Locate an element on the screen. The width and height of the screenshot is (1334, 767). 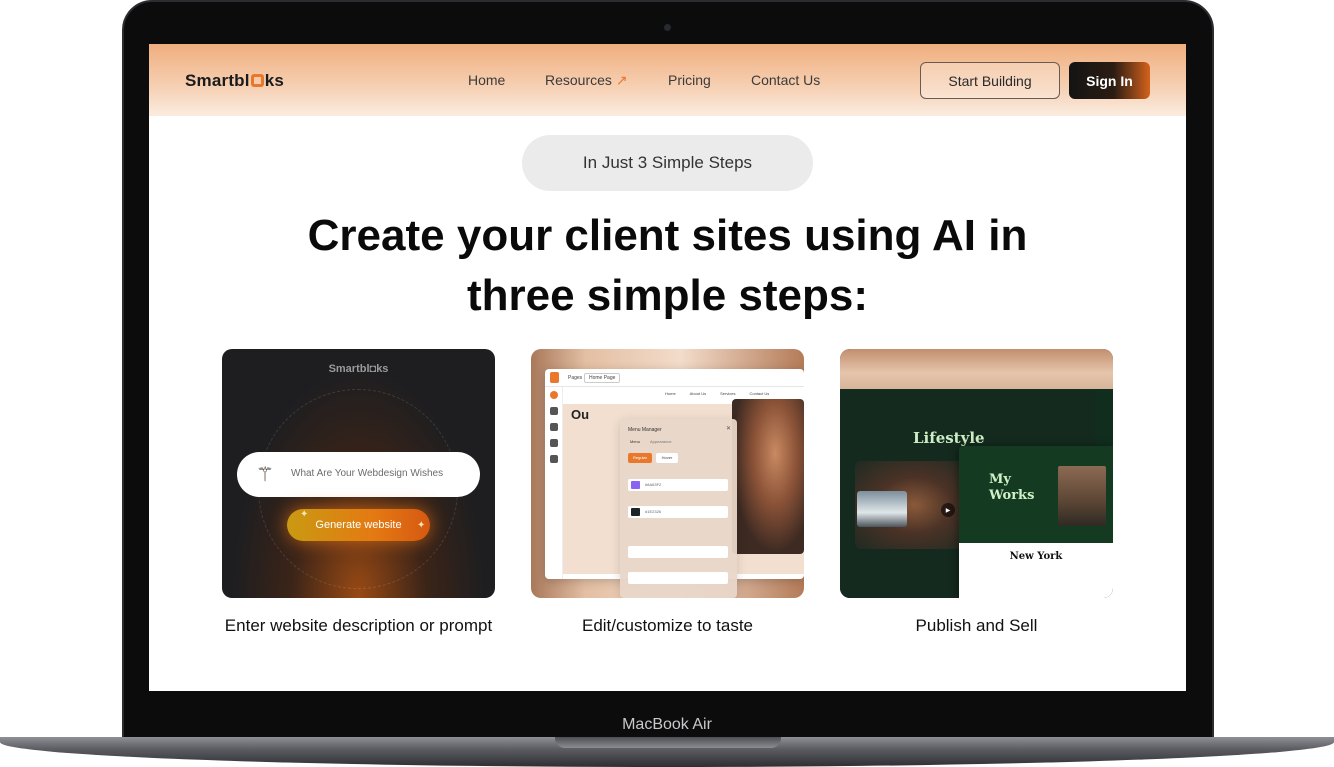
preview-nav-item: Services is located at coordinates (728, 393).